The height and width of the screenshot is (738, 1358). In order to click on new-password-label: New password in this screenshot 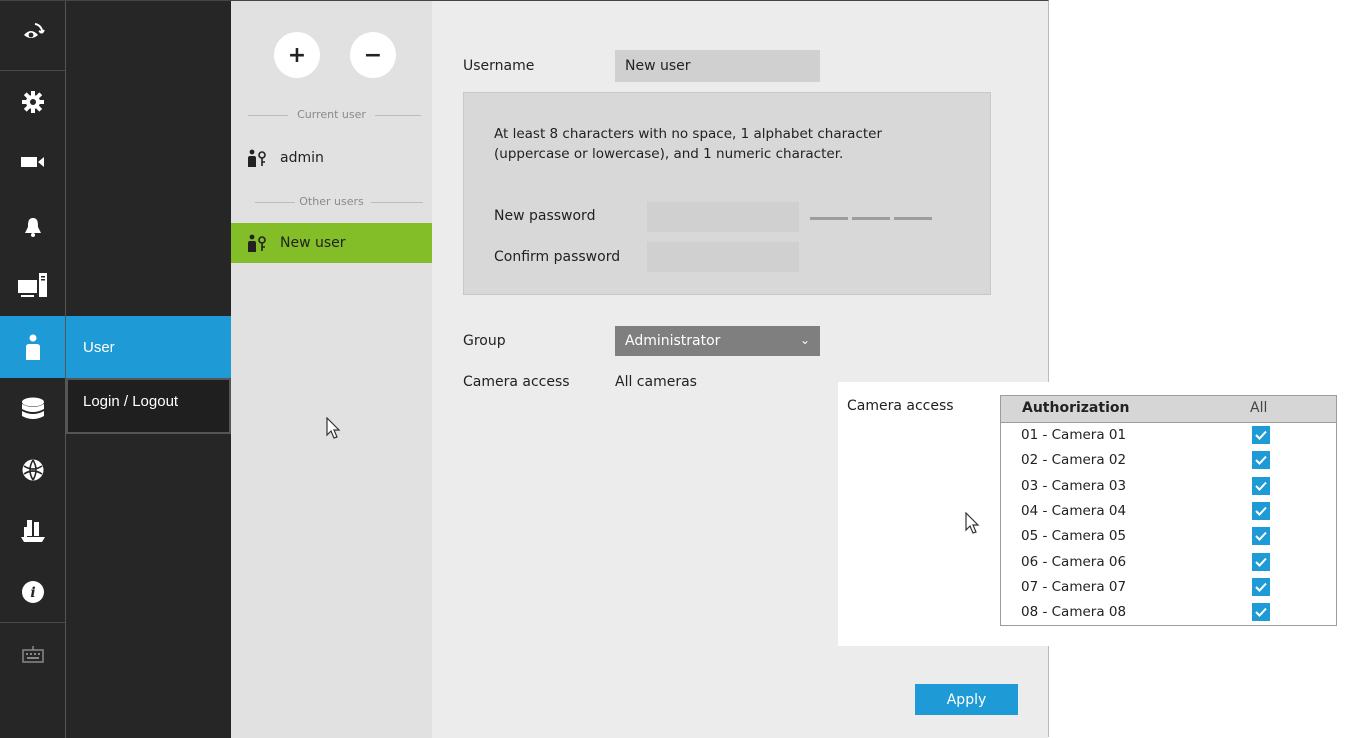, I will do `click(545, 216)`.